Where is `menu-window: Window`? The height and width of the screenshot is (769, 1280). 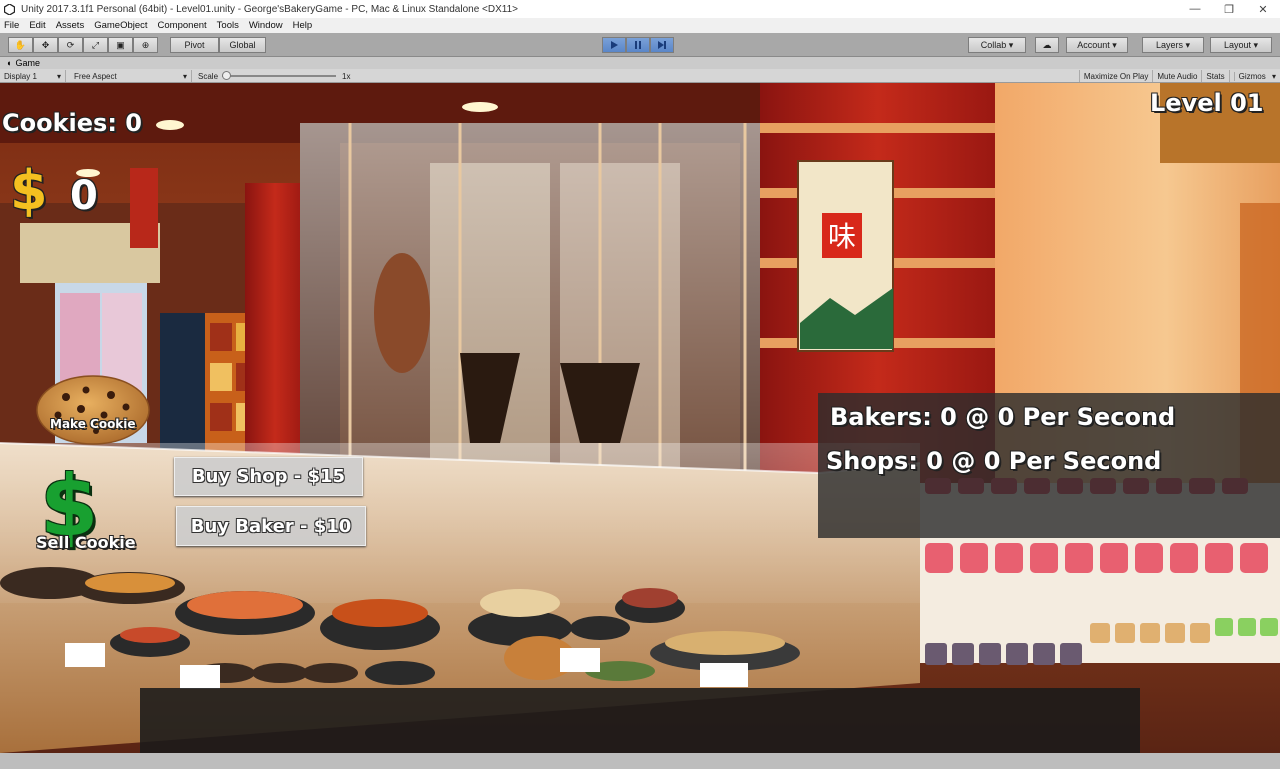 menu-window: Window is located at coordinates (266, 25).